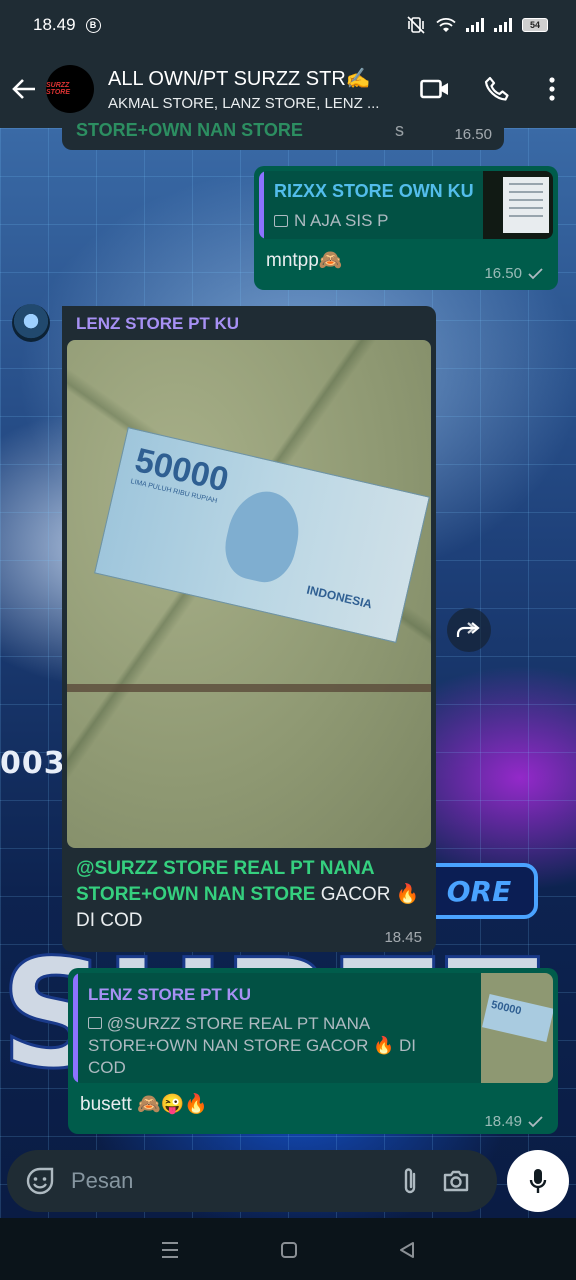 This screenshot has height=1280, width=576. What do you see at coordinates (341, 220) in the screenshot?
I see `quoted-text: N AJA SIS P` at bounding box center [341, 220].